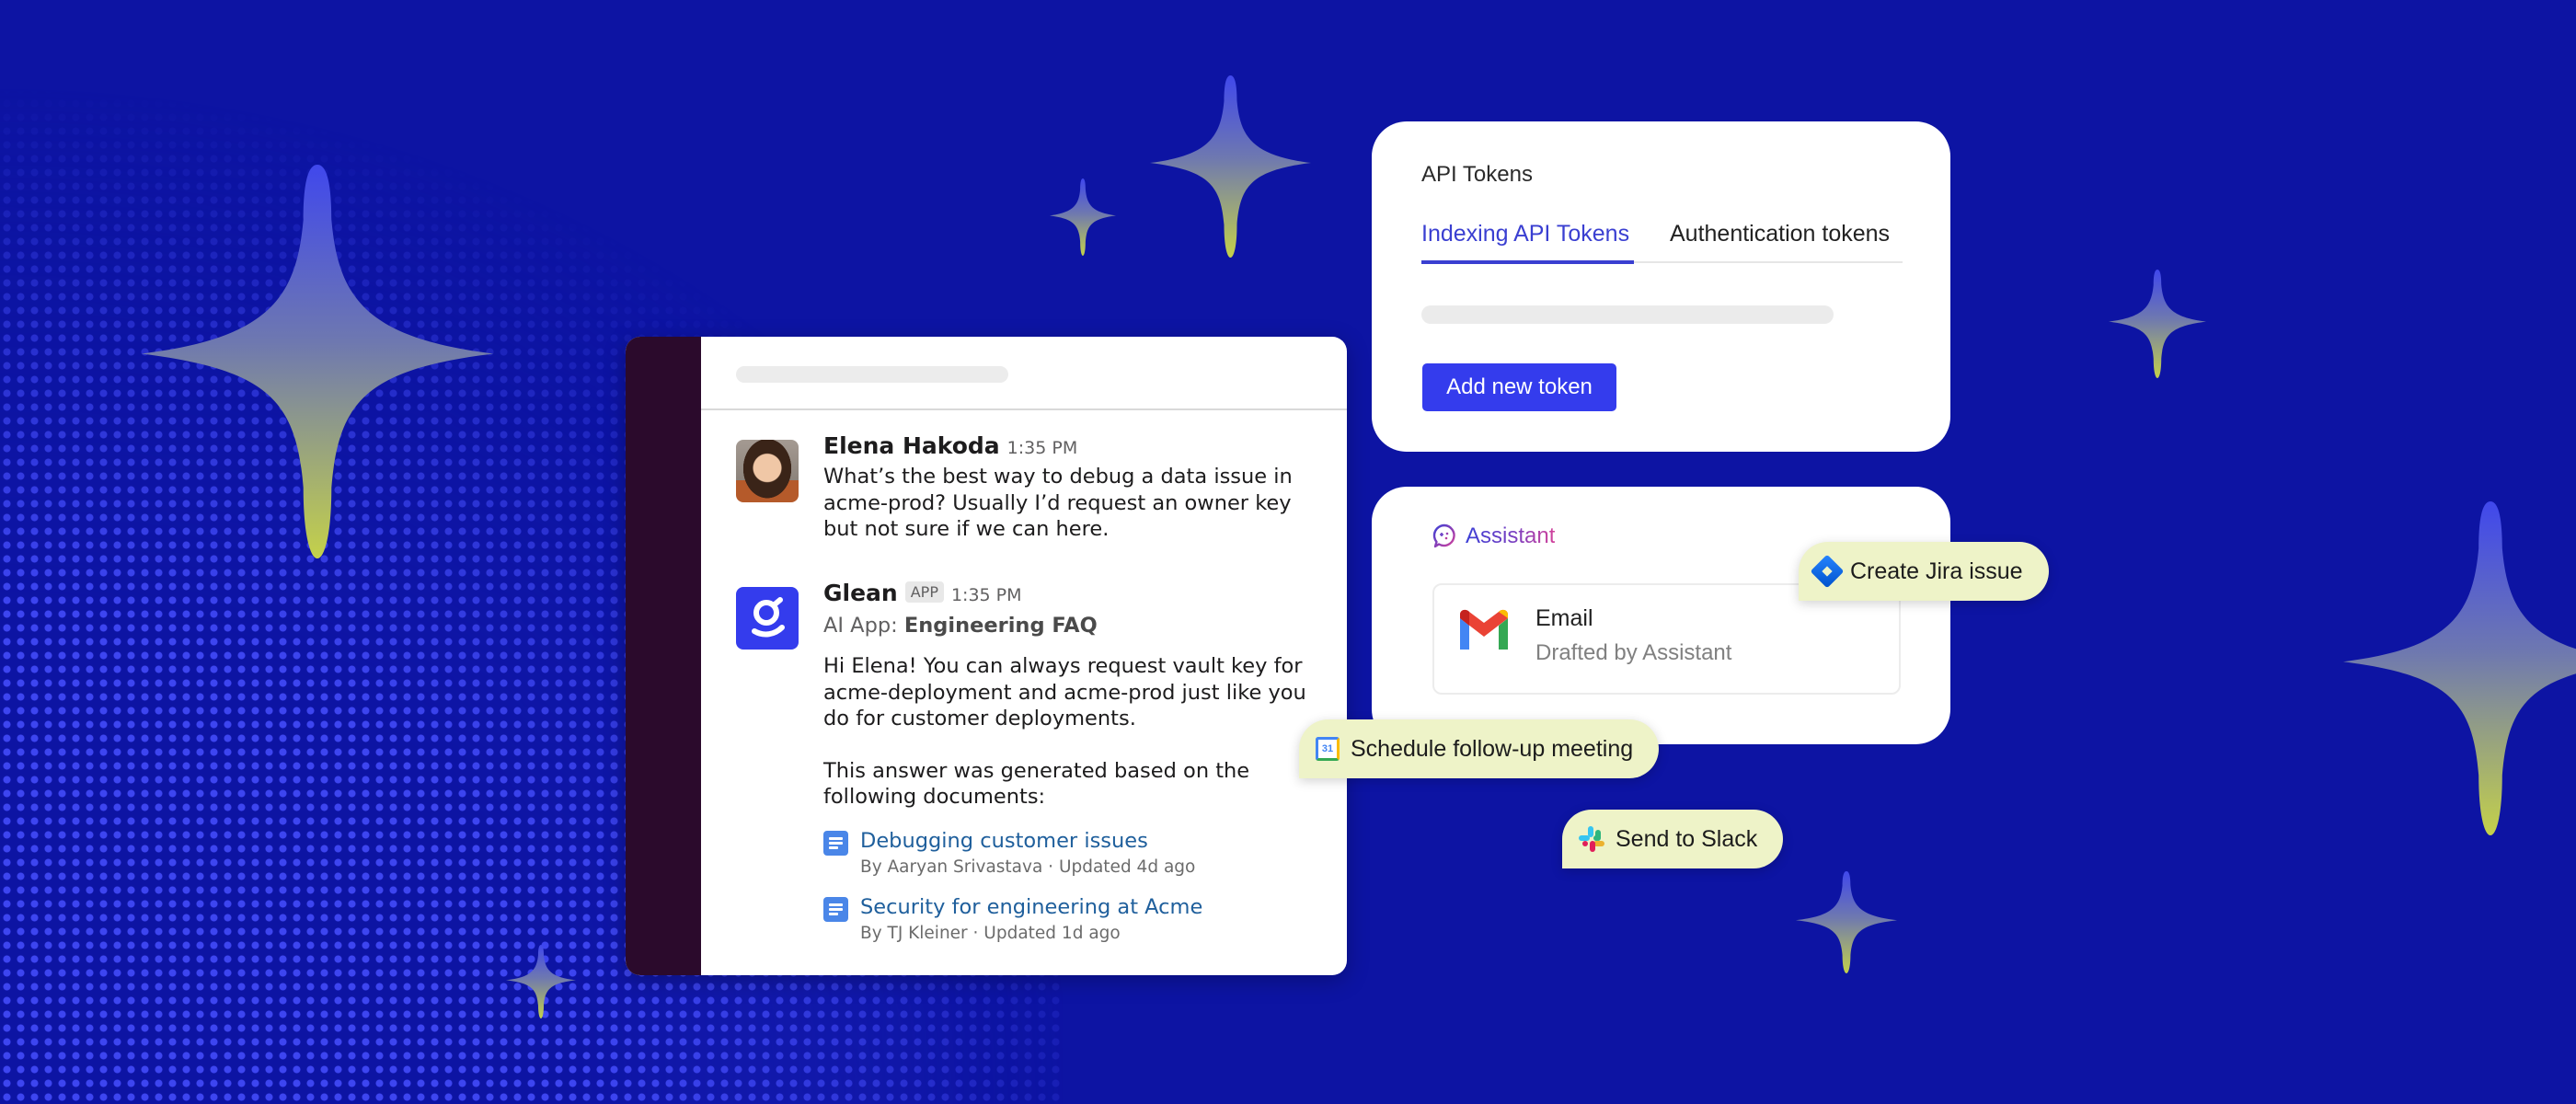  Describe the element at coordinates (1024, 409) in the screenshot. I see `header-divider` at that location.